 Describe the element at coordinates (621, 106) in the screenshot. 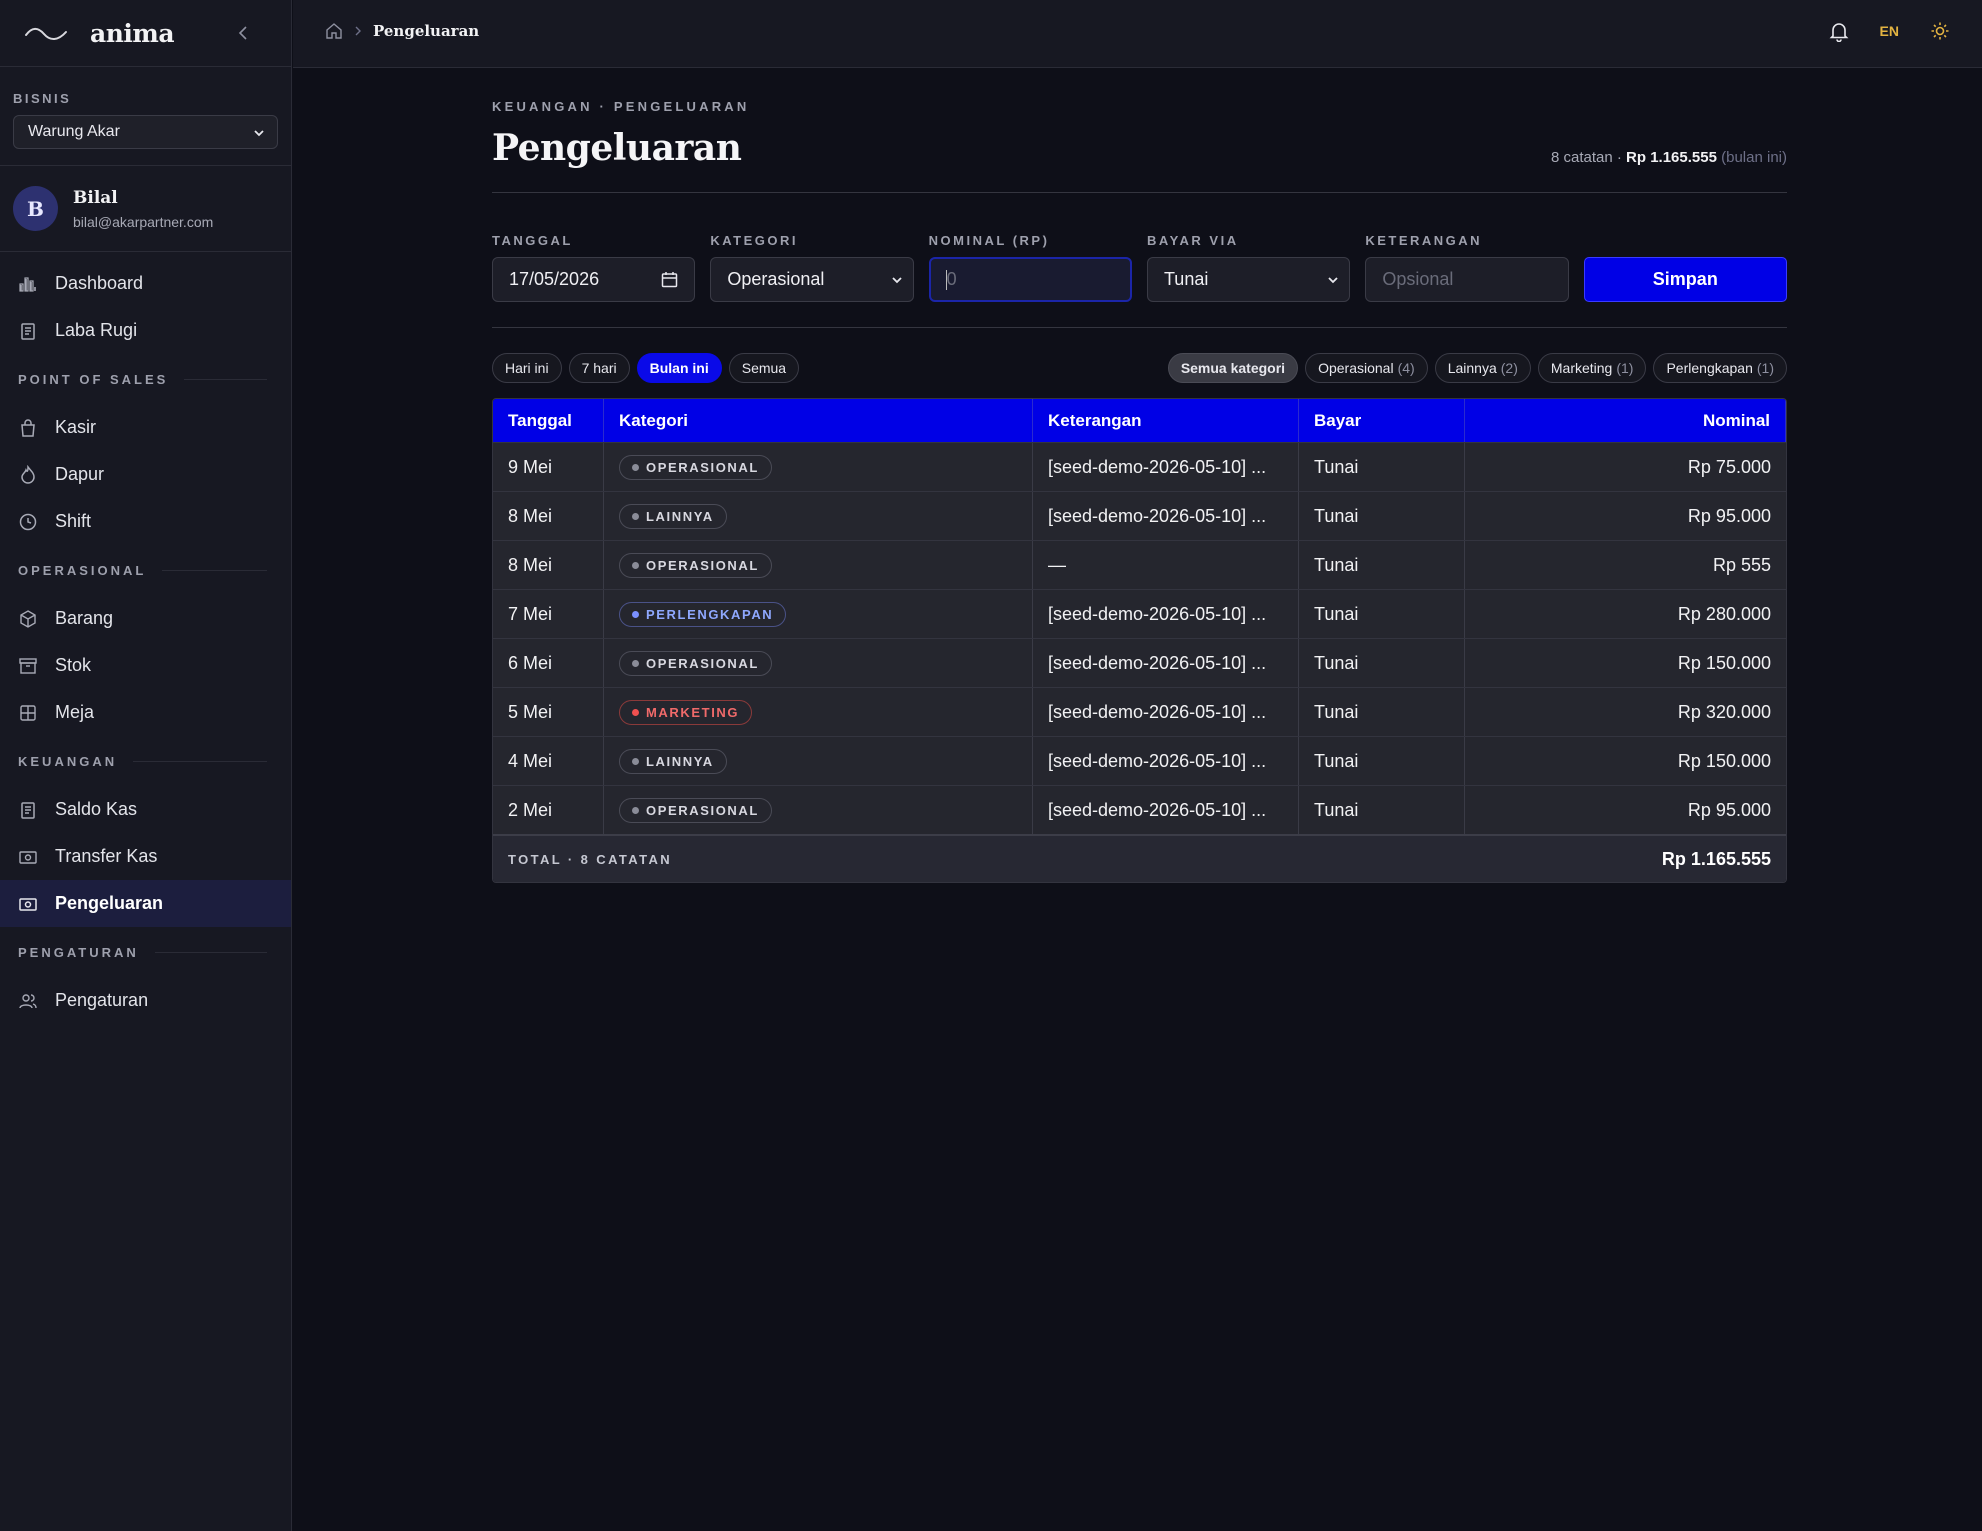

I see `page-eyebrow: KEUANGAN · PENGELUARAN` at that location.